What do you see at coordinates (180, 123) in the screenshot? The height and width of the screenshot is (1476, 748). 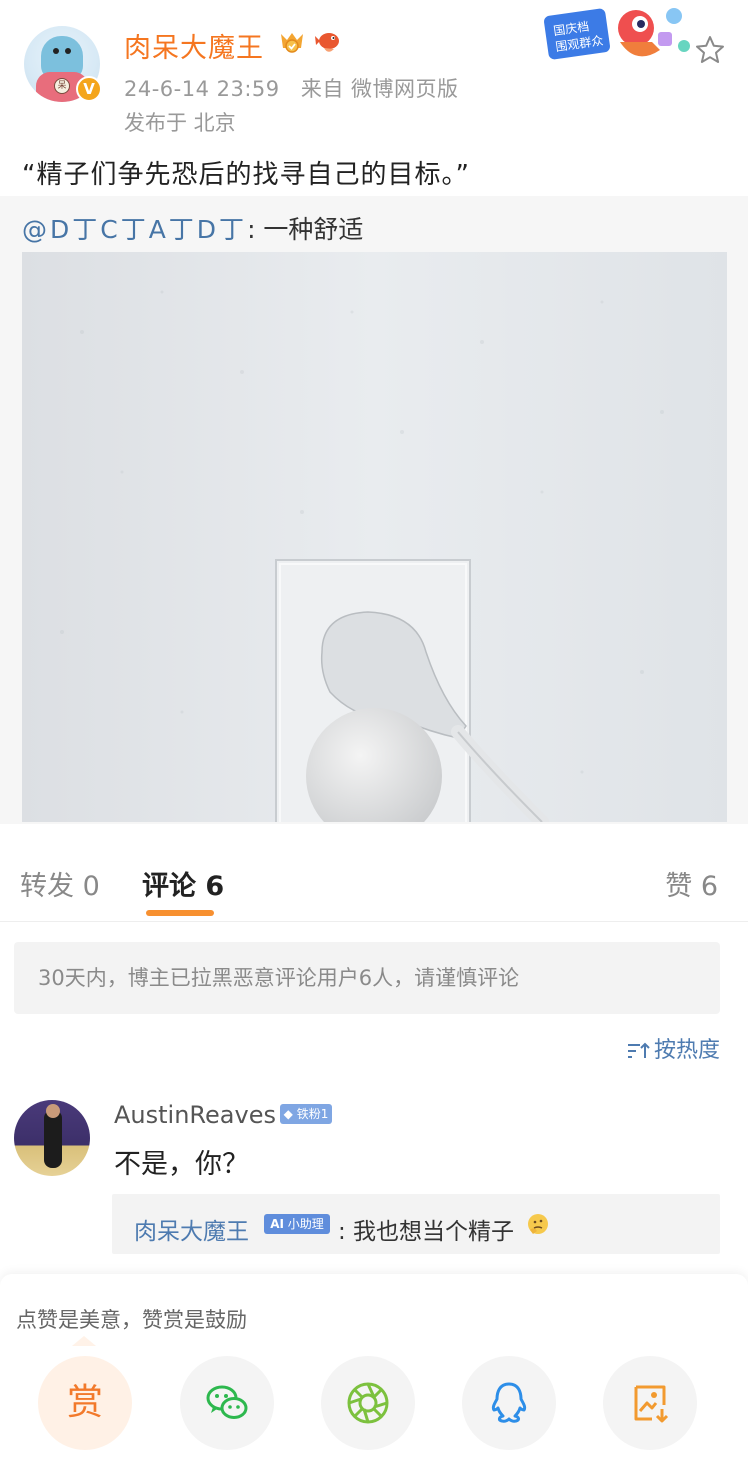 I see `post-location: 发布于 北京` at bounding box center [180, 123].